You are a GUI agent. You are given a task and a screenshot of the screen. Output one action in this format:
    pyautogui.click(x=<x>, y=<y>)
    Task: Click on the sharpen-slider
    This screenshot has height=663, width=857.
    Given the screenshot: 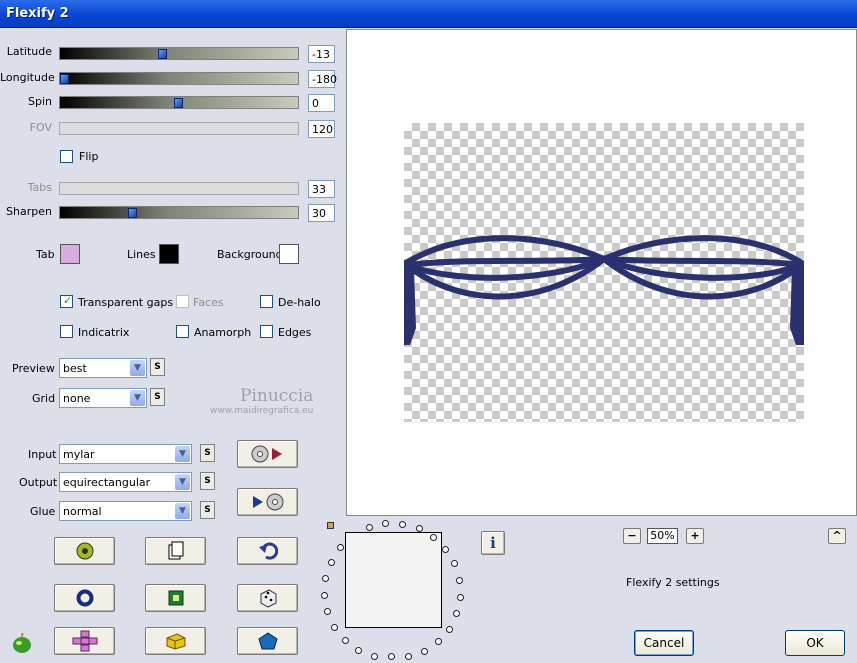 What is the action you would take?
    pyautogui.click(x=179, y=212)
    